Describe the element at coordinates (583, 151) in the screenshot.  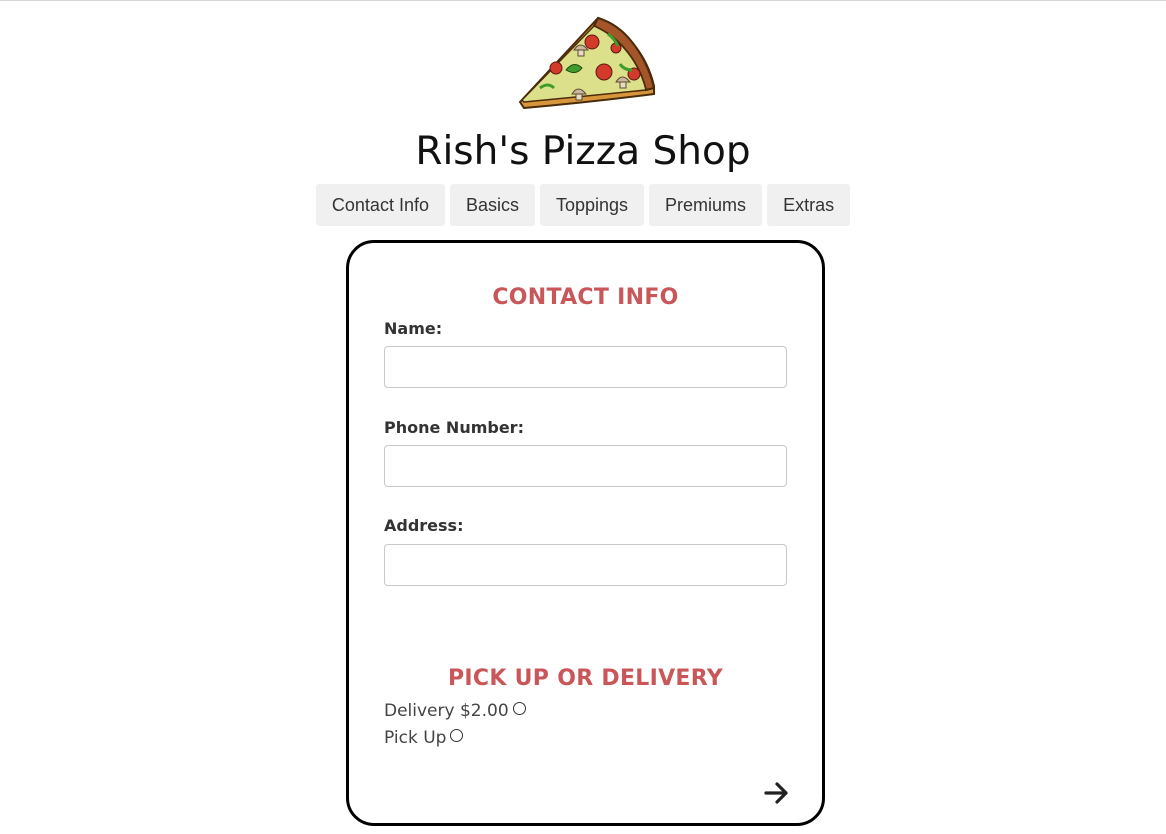
I see `site-title: Rish's Pizza Shop` at that location.